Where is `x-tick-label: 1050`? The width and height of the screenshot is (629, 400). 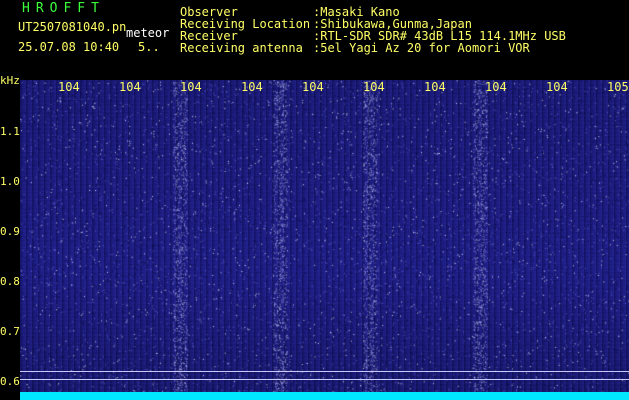 x-tick-label: 1050 is located at coordinates (618, 87).